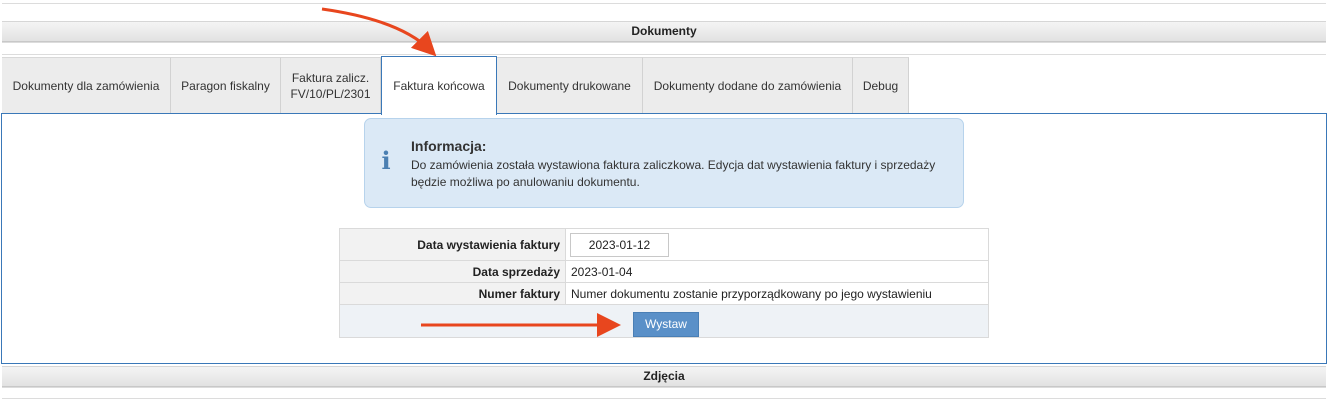  Describe the element at coordinates (452, 293) in the screenshot. I see `invoice-number-label: Numer faktury` at that location.